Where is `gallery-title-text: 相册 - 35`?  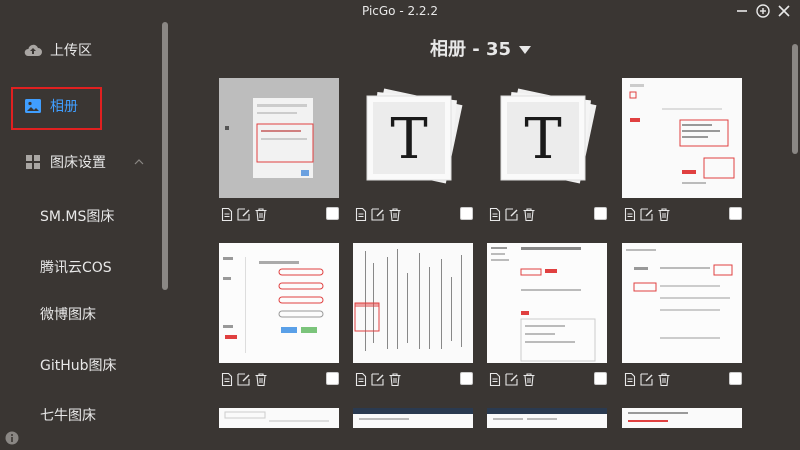 gallery-title-text: 相册 - 35 is located at coordinates (471, 49).